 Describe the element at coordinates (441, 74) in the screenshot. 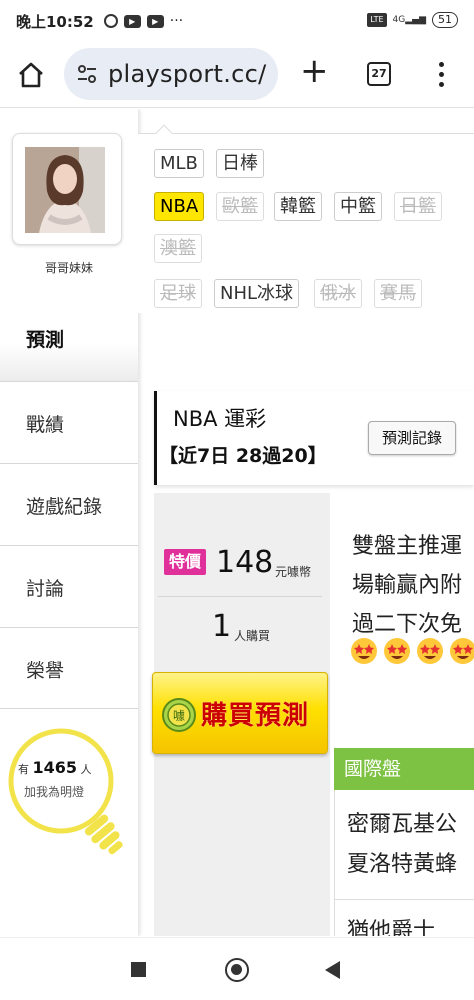

I see `more-menu-icon` at that location.